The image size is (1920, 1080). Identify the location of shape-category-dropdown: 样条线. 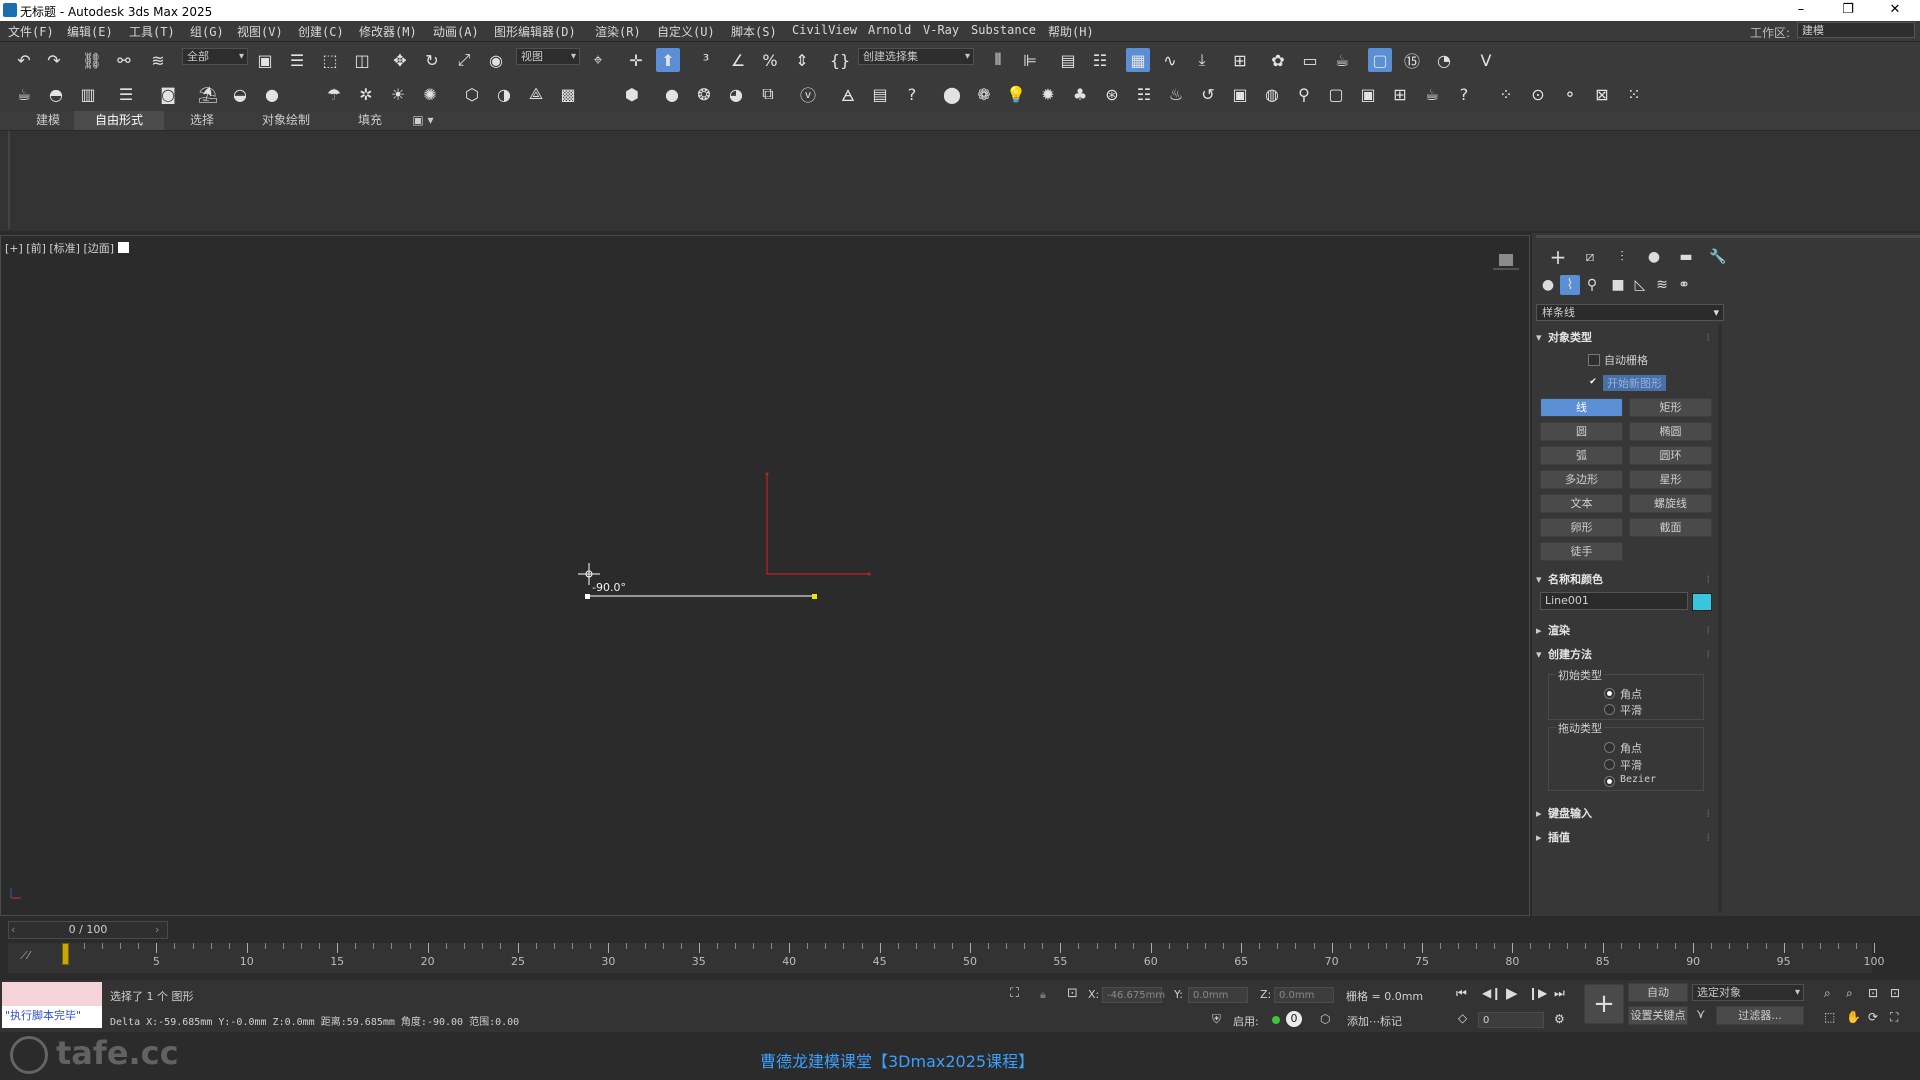
(1630, 312).